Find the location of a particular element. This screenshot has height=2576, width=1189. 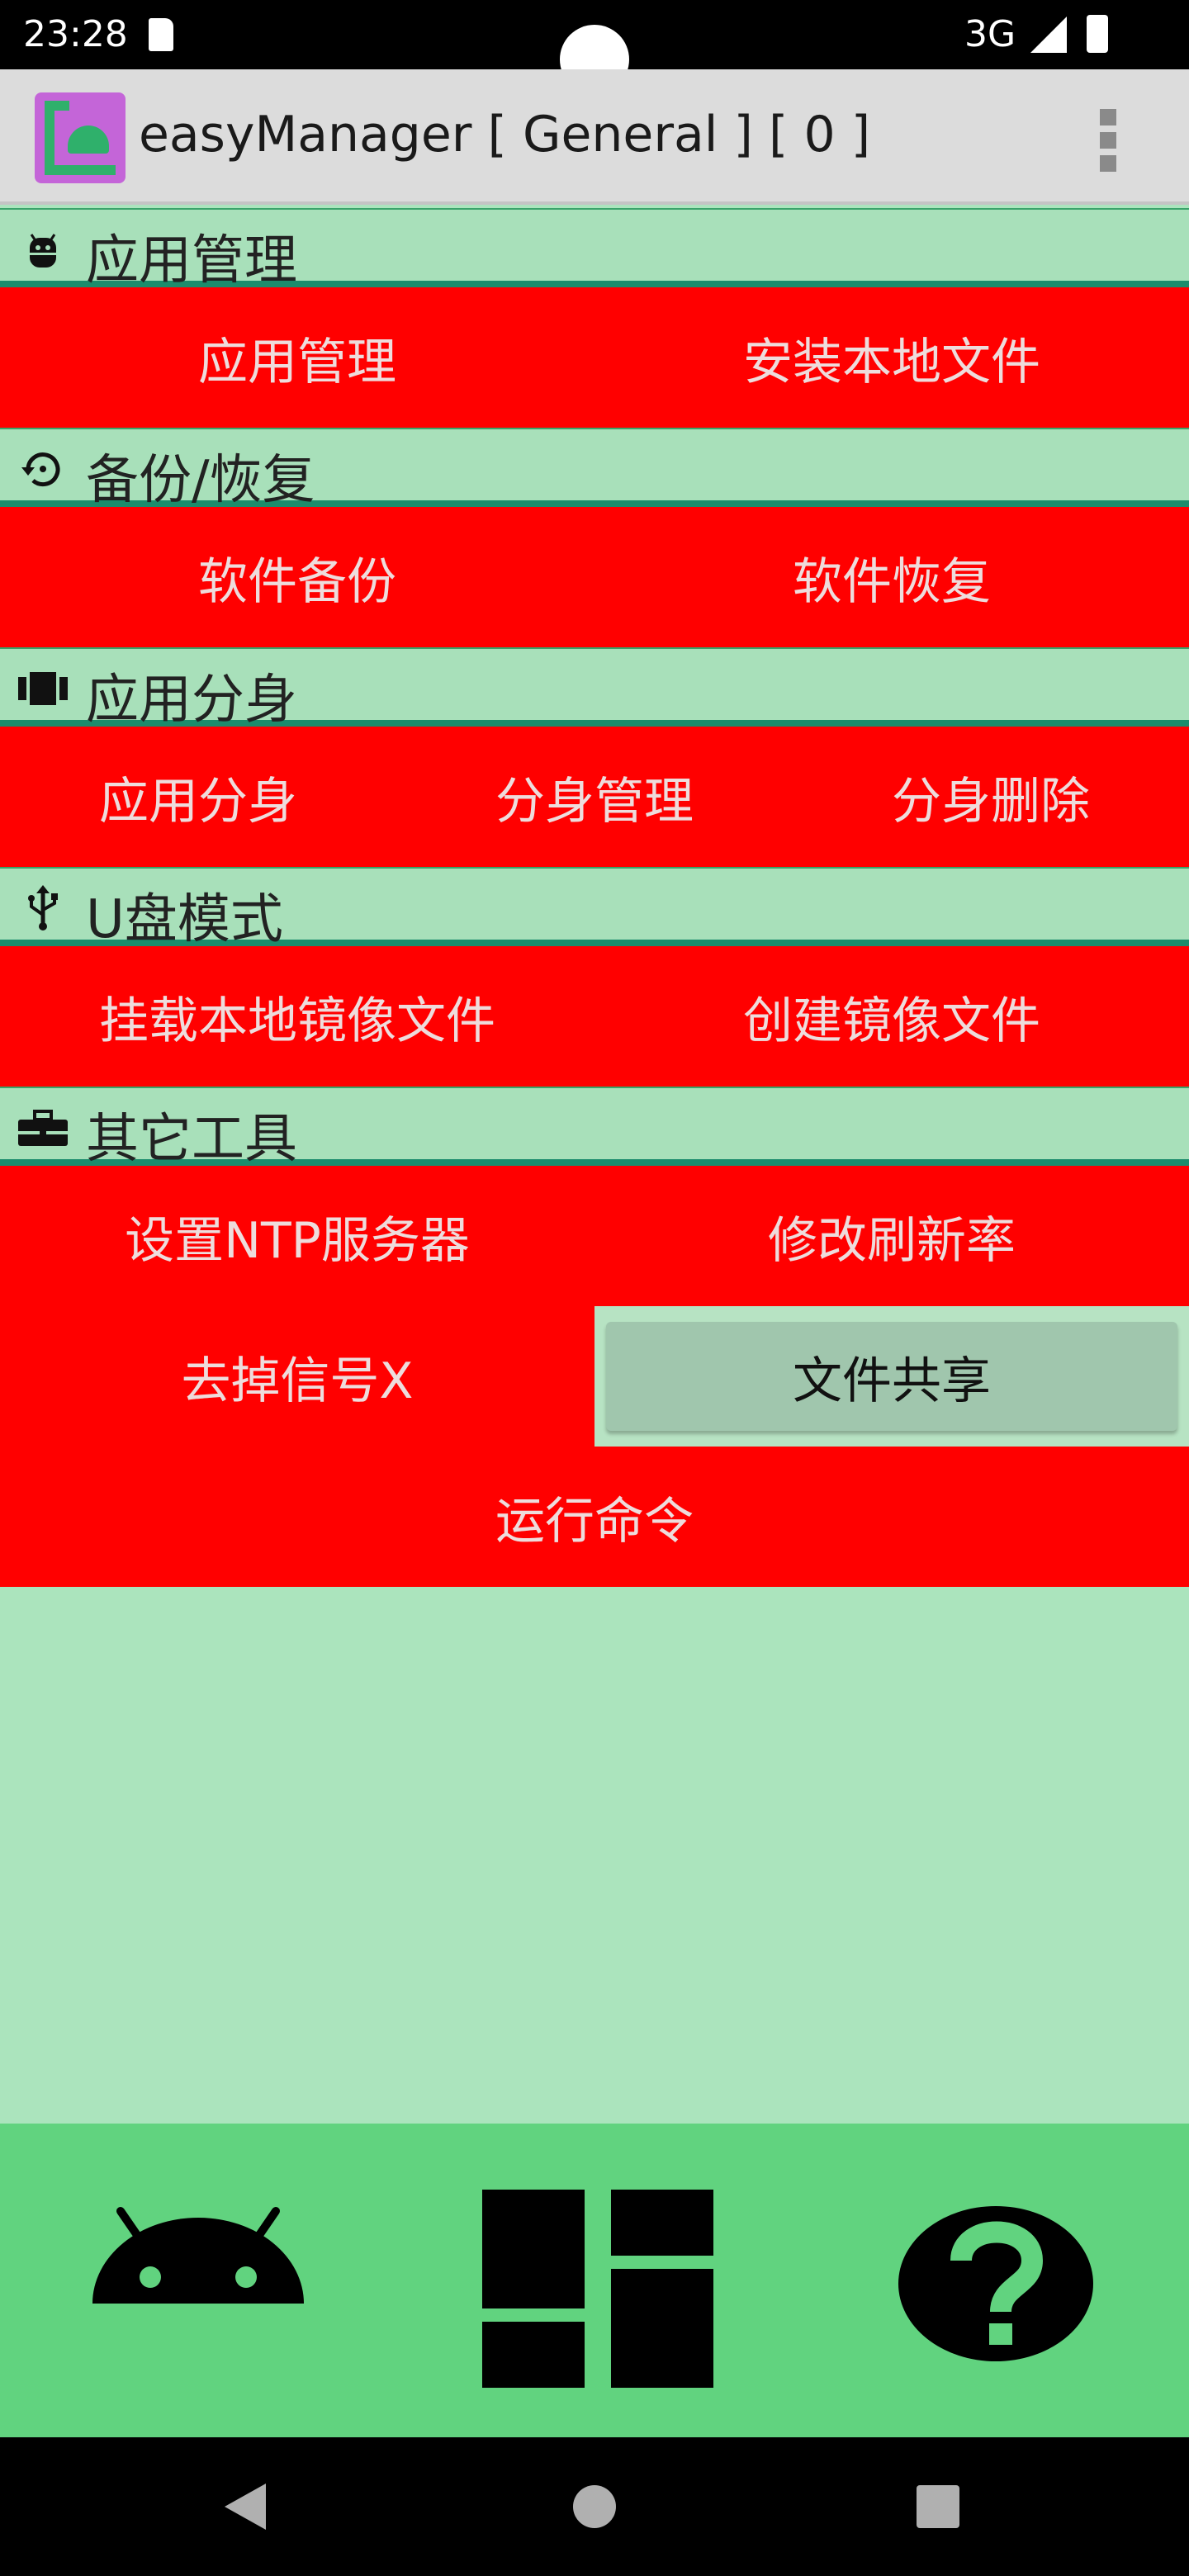

help-icon is located at coordinates (995, 2283).